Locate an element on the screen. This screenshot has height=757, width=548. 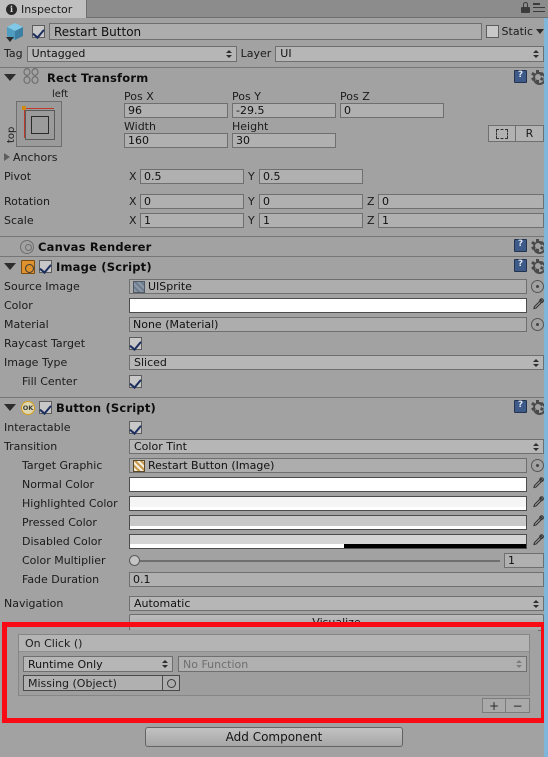
pivot-x-input: 0.5 is located at coordinates (192, 176).